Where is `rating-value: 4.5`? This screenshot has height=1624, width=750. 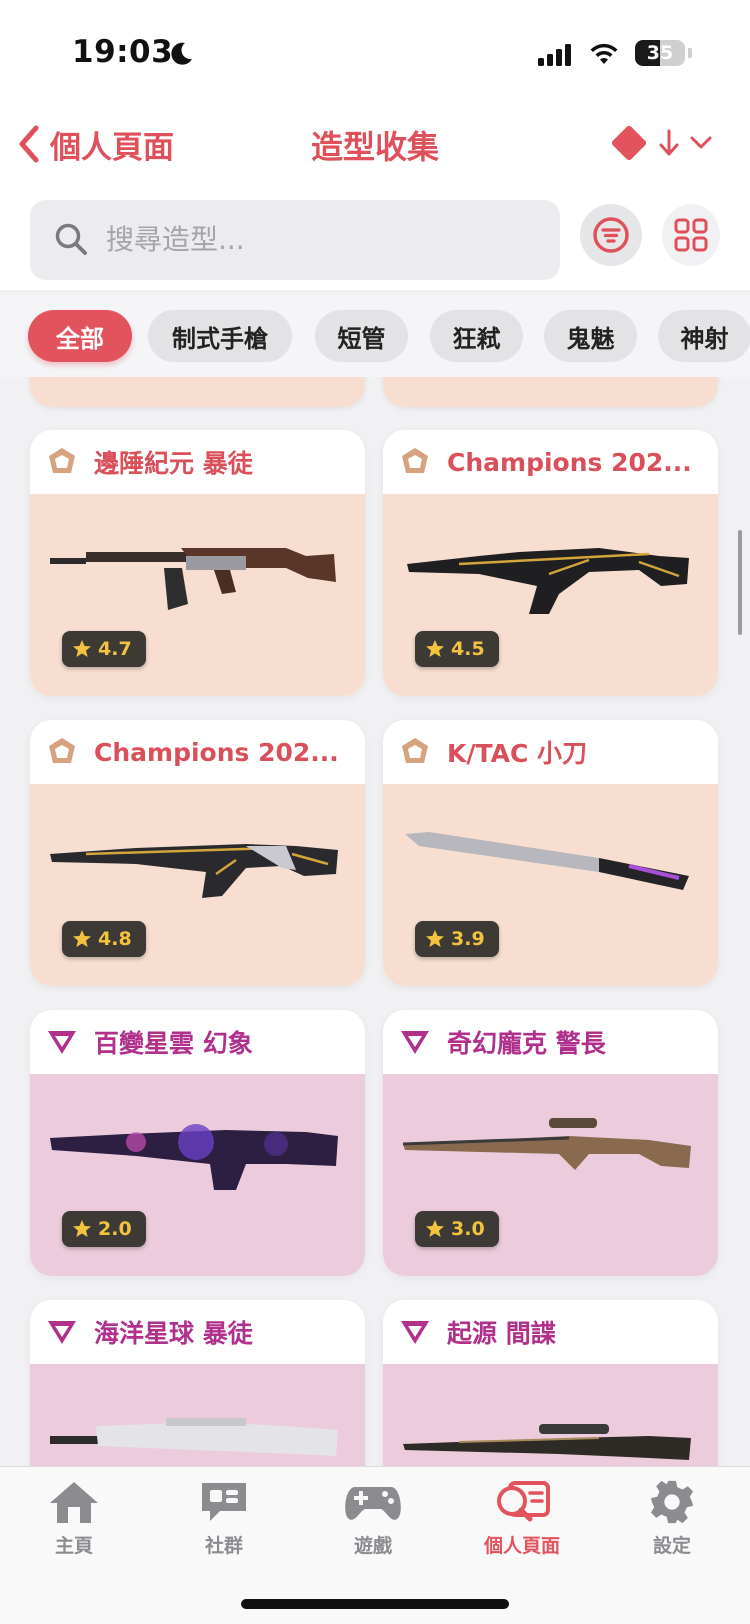
rating-value: 4.5 is located at coordinates (468, 649).